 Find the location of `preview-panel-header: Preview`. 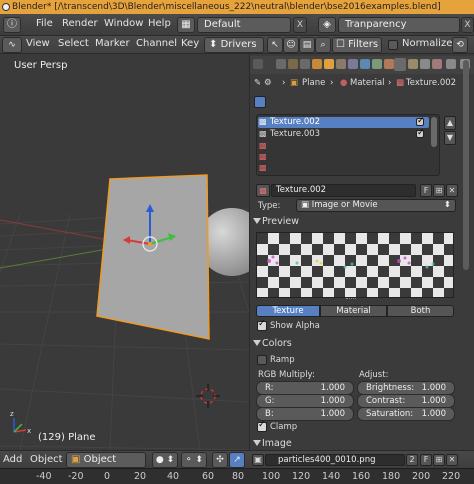

preview-panel-header: Preview is located at coordinates (274, 222).